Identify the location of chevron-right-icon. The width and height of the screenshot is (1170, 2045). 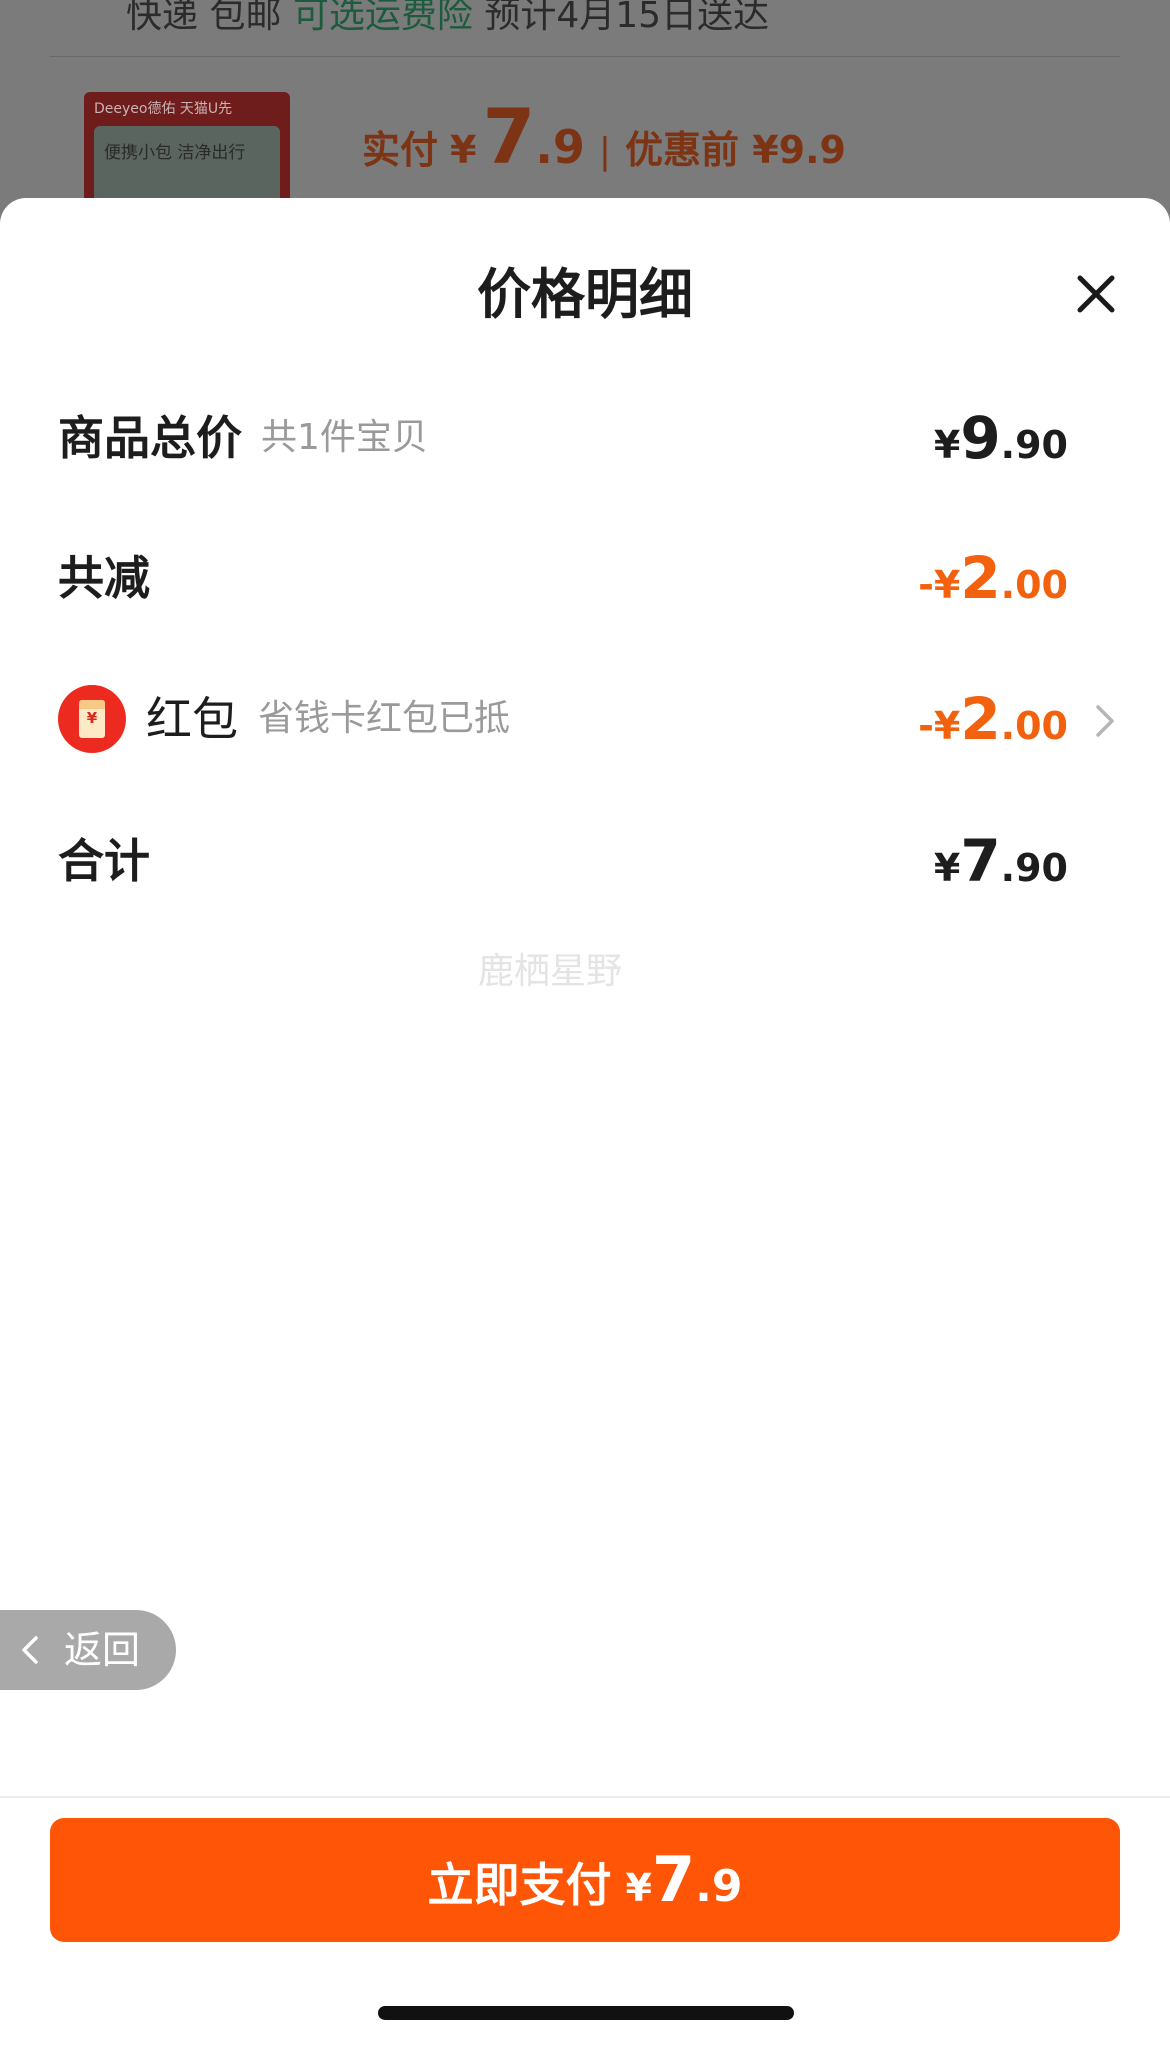
(1105, 721).